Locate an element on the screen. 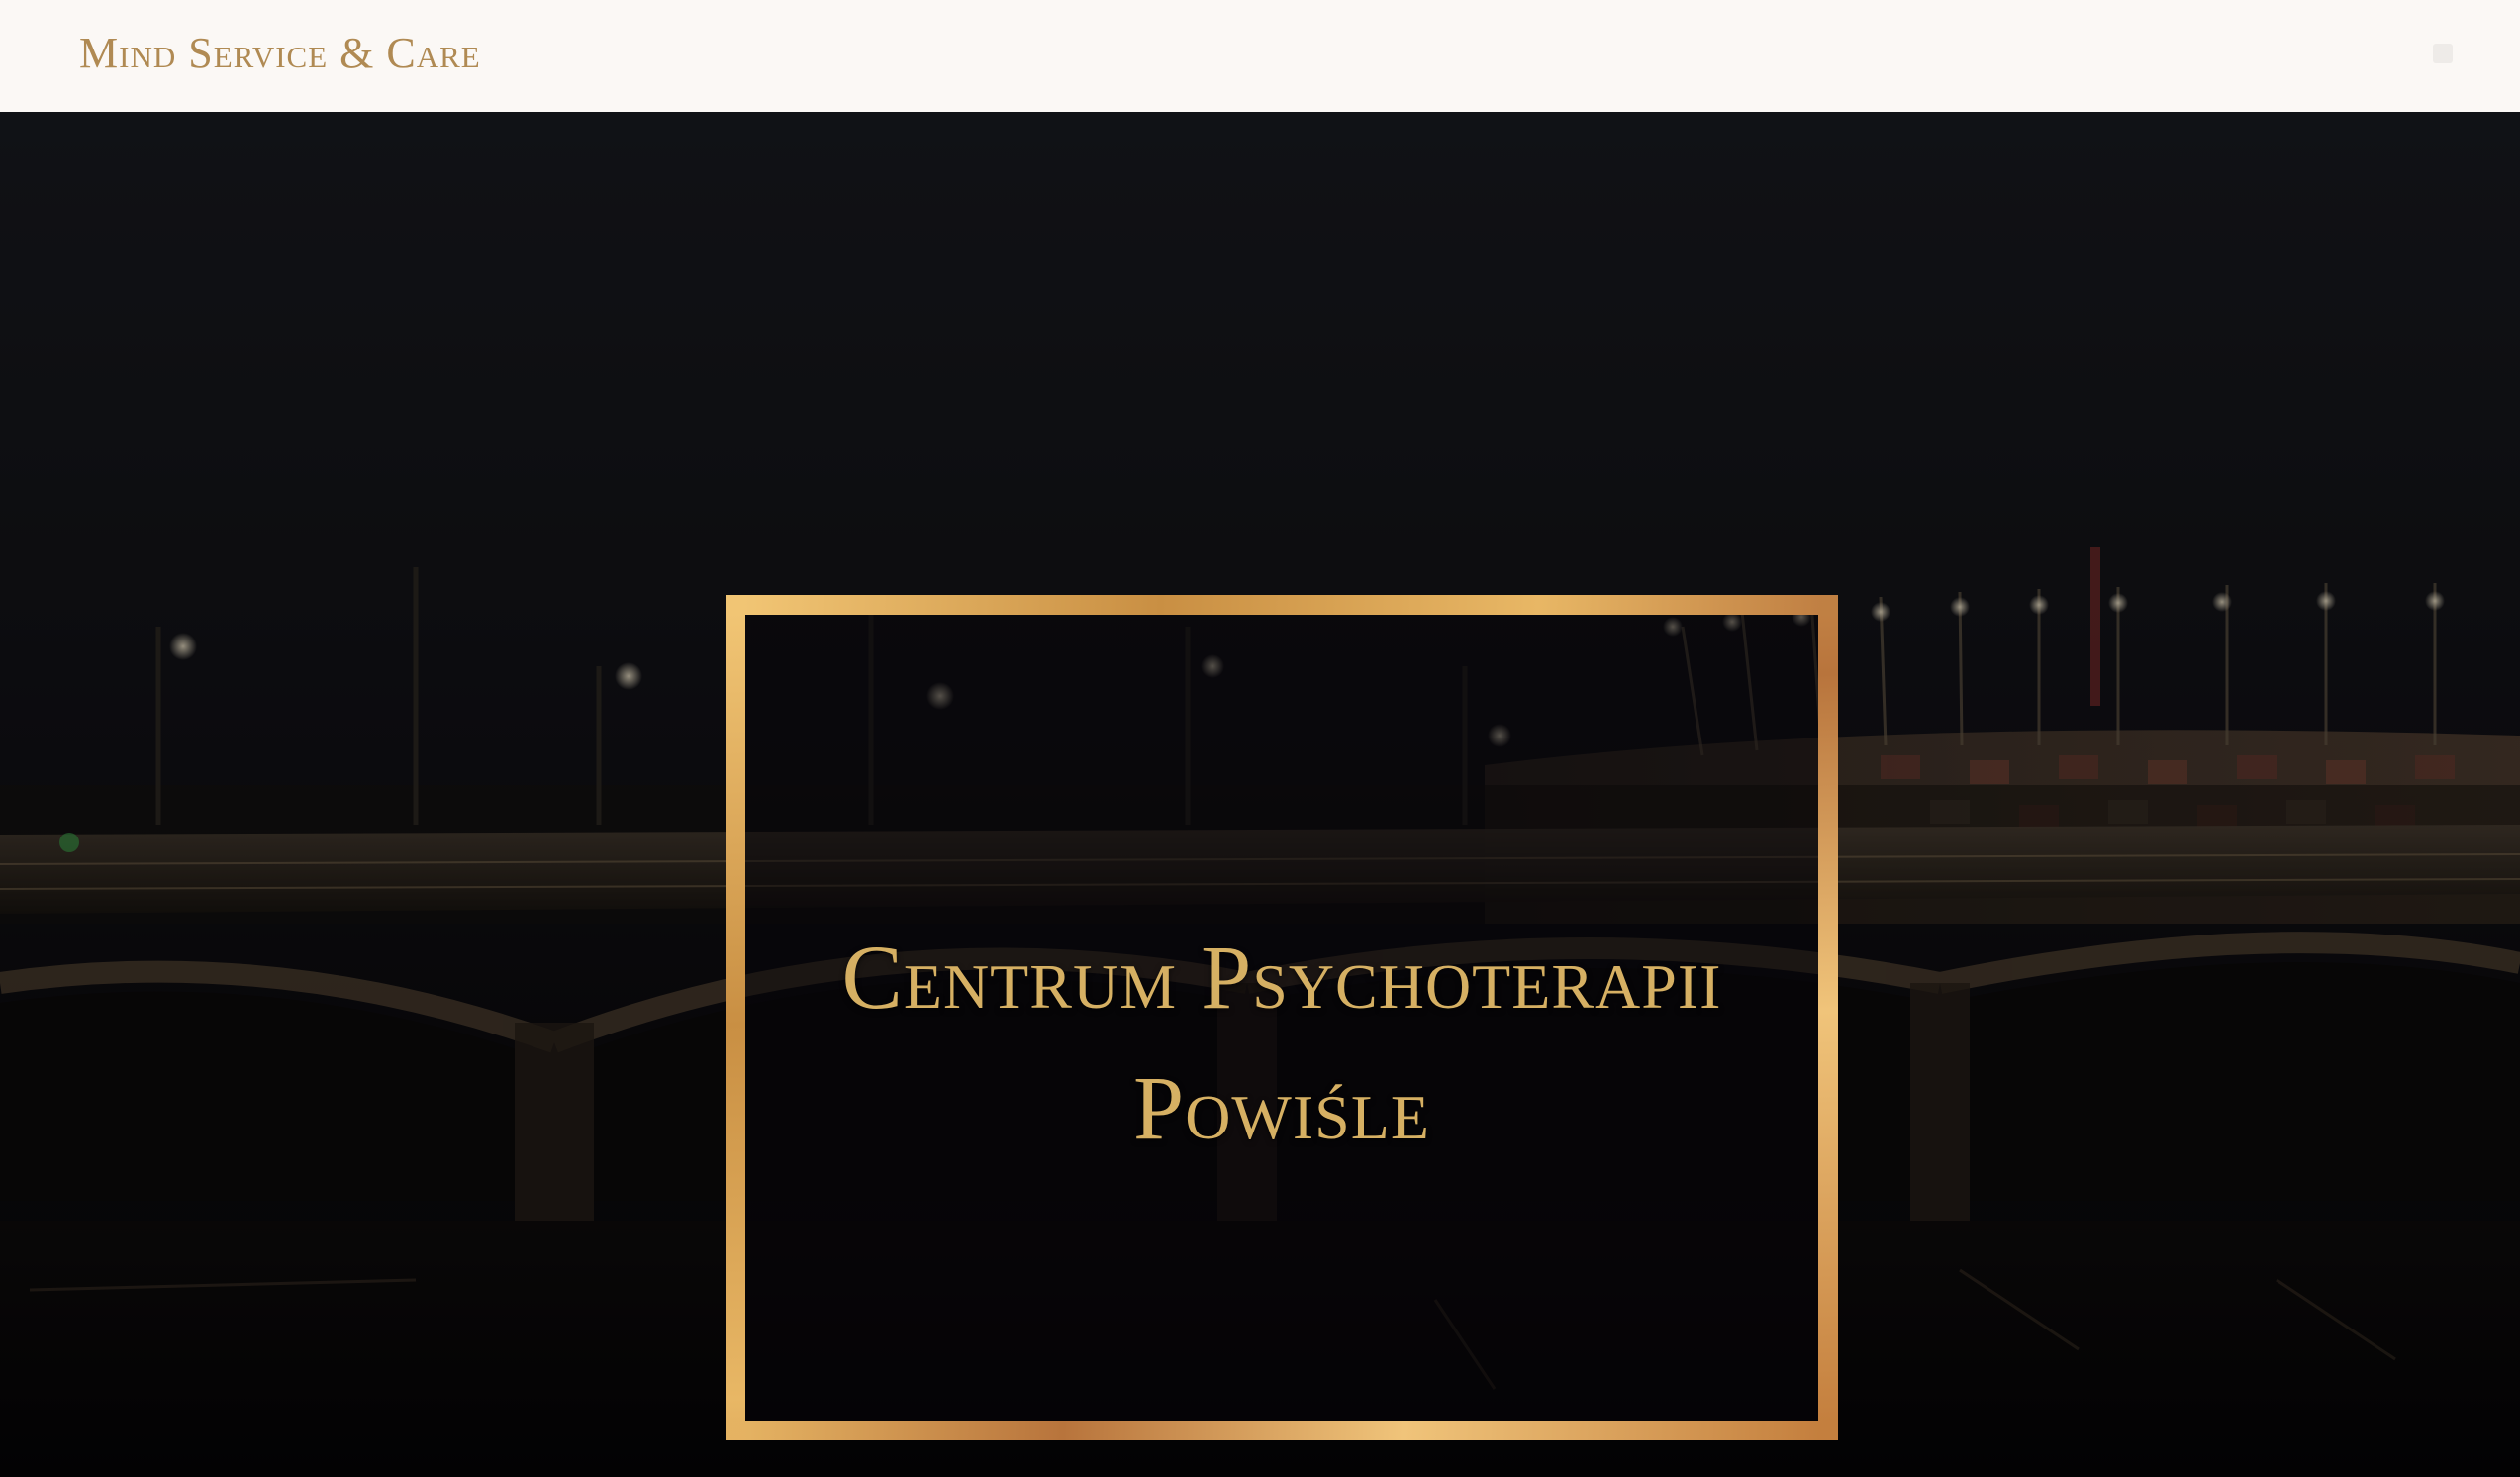 Image resolution: width=2520 pixels, height=1477 pixels. site-header: Mind Service & Care is located at coordinates (1260, 56).